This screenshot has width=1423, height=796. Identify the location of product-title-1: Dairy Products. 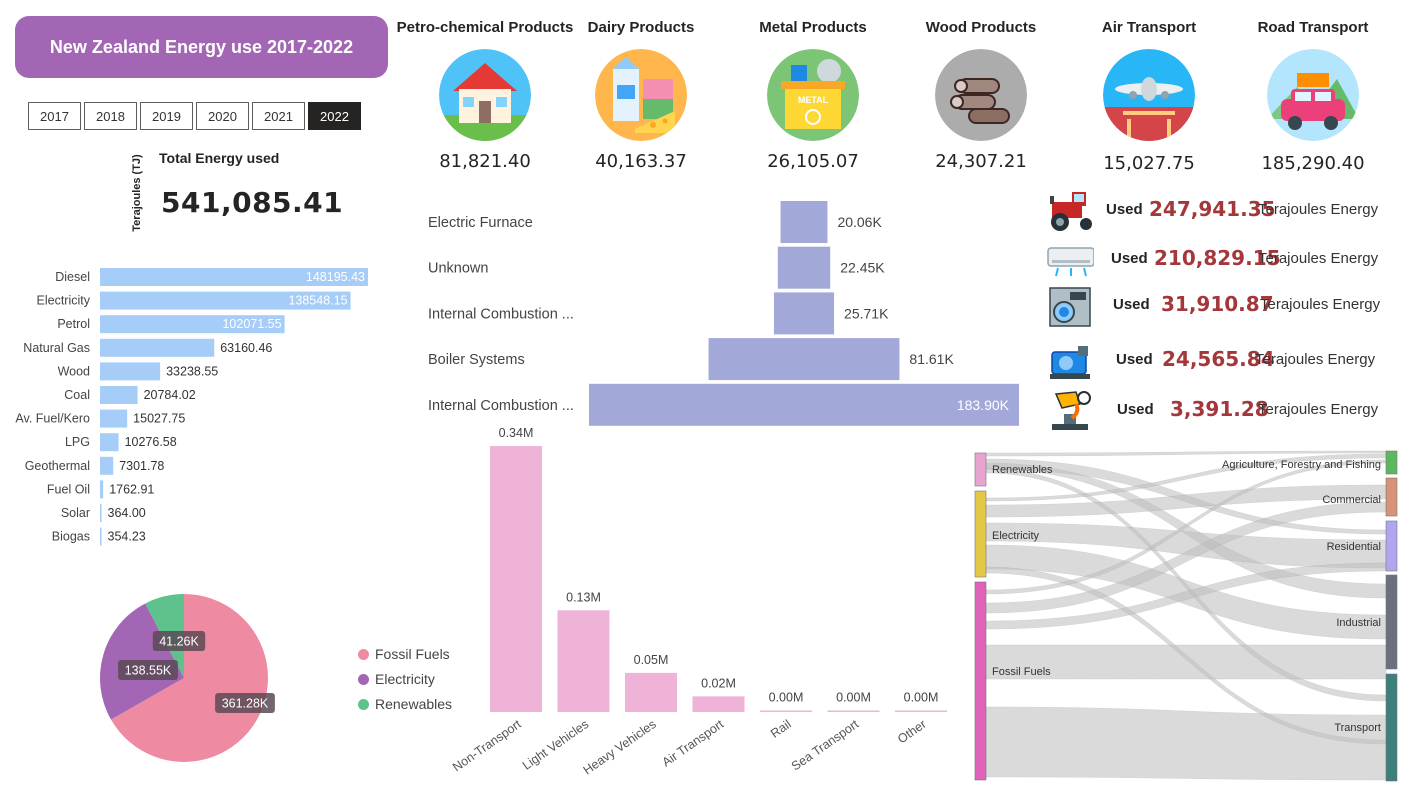
(641, 27).